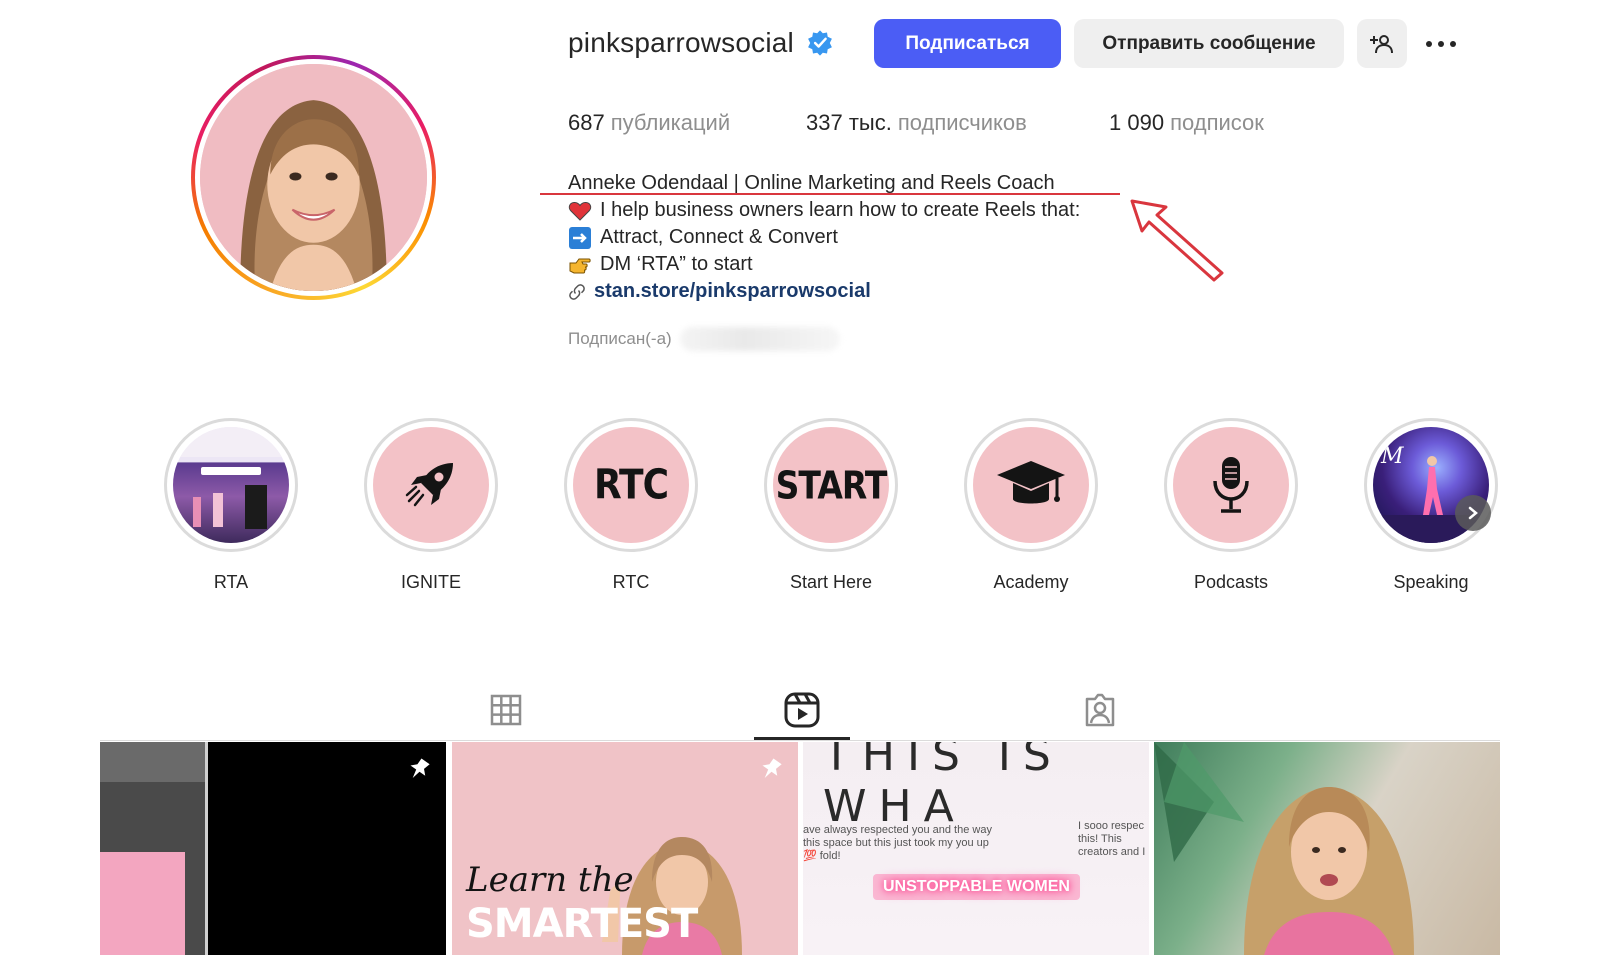  Describe the element at coordinates (1031, 582) in the screenshot. I see `highlight-label: Academy` at that location.